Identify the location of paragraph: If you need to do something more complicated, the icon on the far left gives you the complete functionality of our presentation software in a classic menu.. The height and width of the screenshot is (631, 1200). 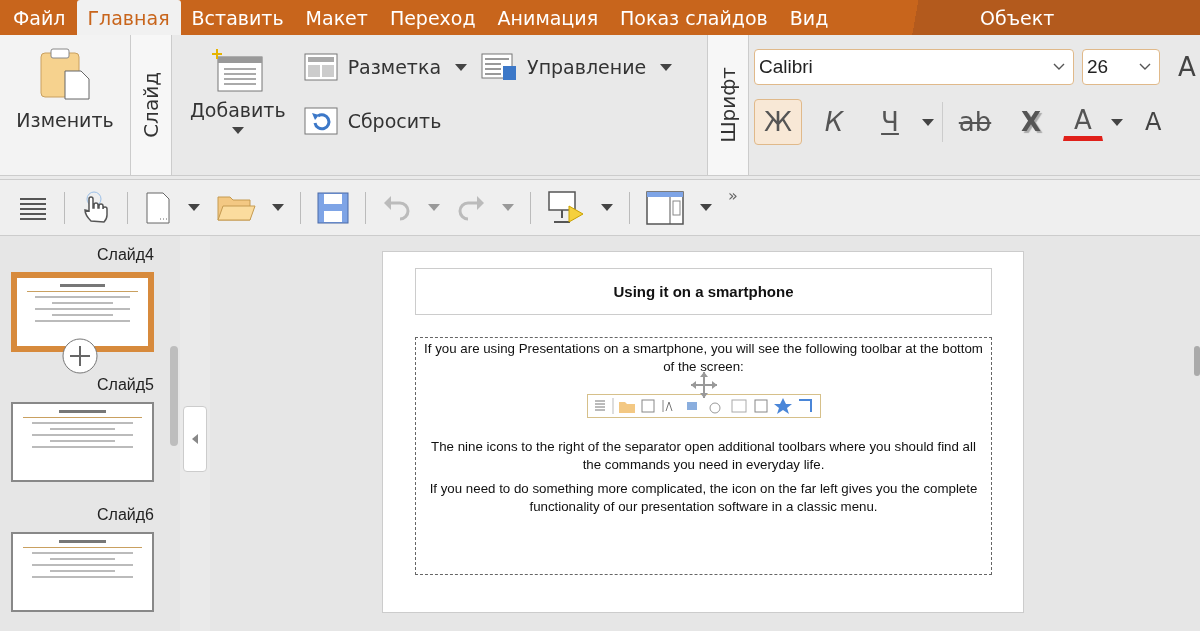
(703, 498).